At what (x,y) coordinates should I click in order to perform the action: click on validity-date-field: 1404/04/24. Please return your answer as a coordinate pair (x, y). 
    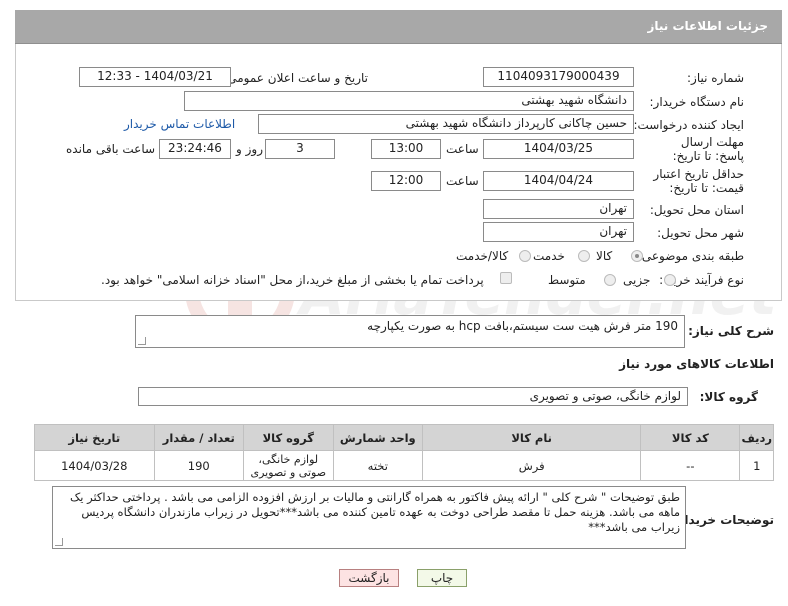
    Looking at the image, I should click on (558, 181).